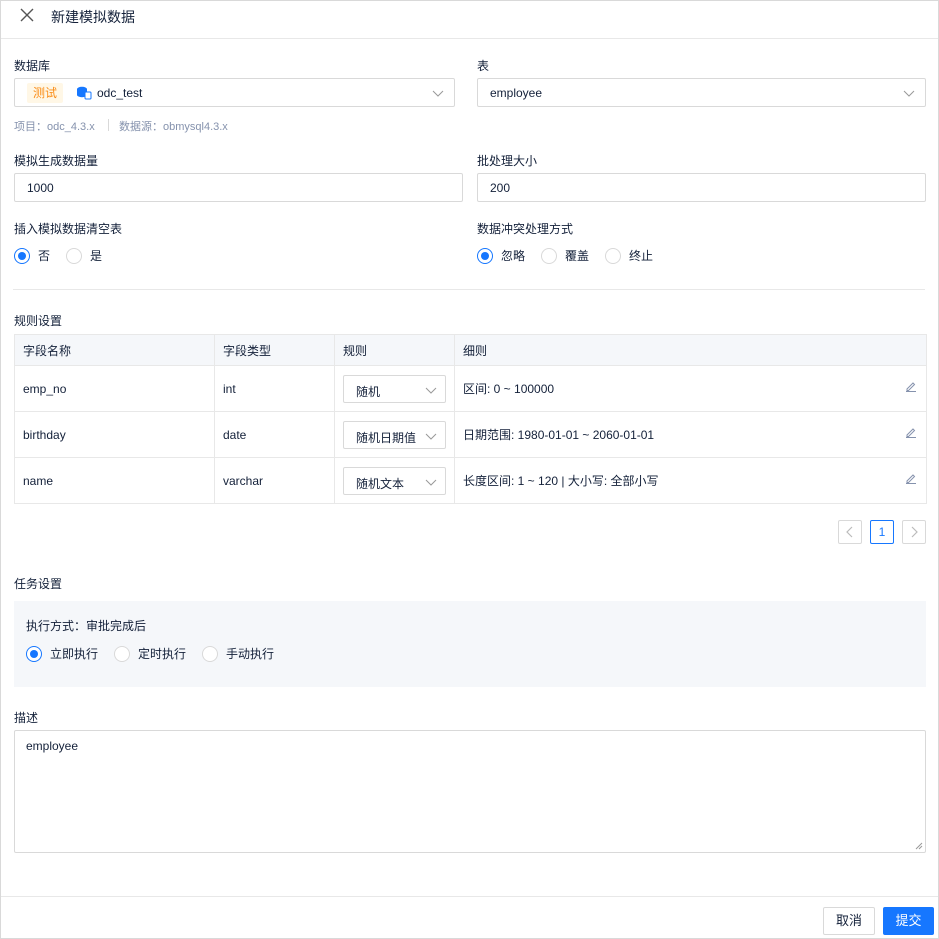  I want to click on field-name-cell: name, so click(114, 480).